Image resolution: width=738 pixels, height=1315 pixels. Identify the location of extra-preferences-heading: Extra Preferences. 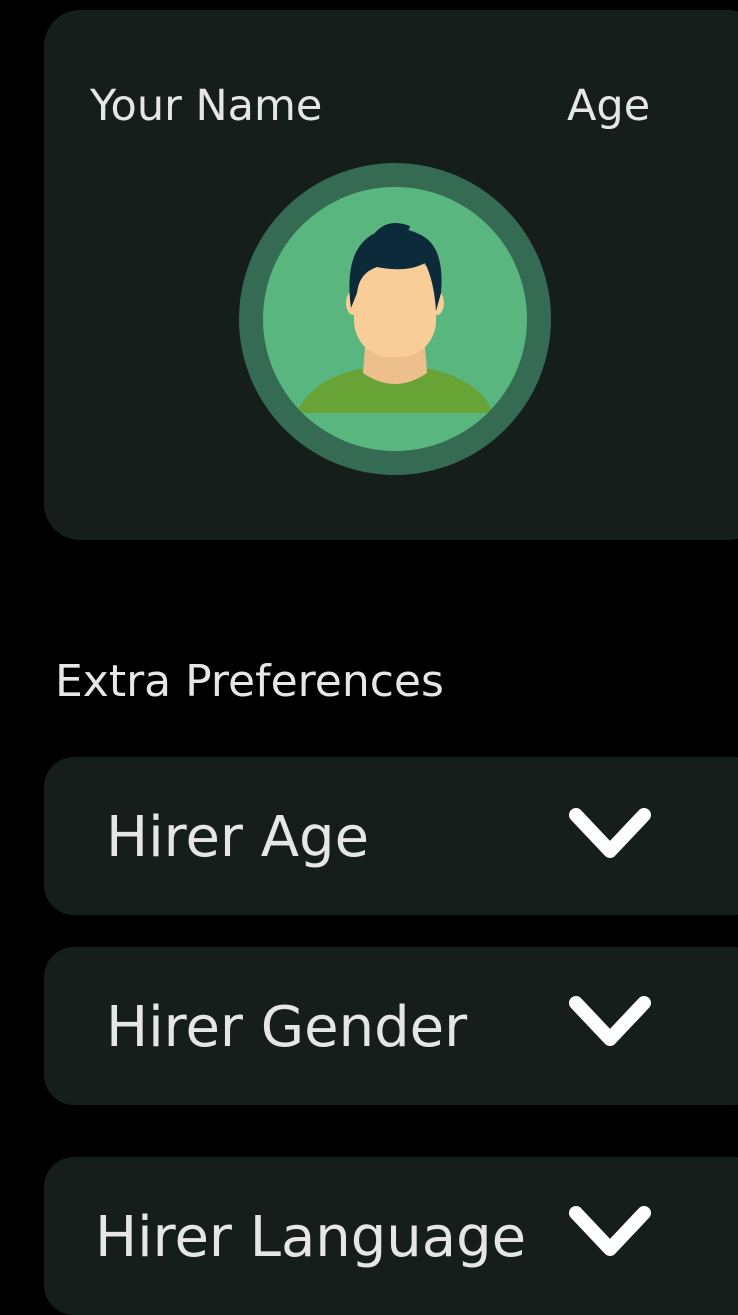
(249, 681).